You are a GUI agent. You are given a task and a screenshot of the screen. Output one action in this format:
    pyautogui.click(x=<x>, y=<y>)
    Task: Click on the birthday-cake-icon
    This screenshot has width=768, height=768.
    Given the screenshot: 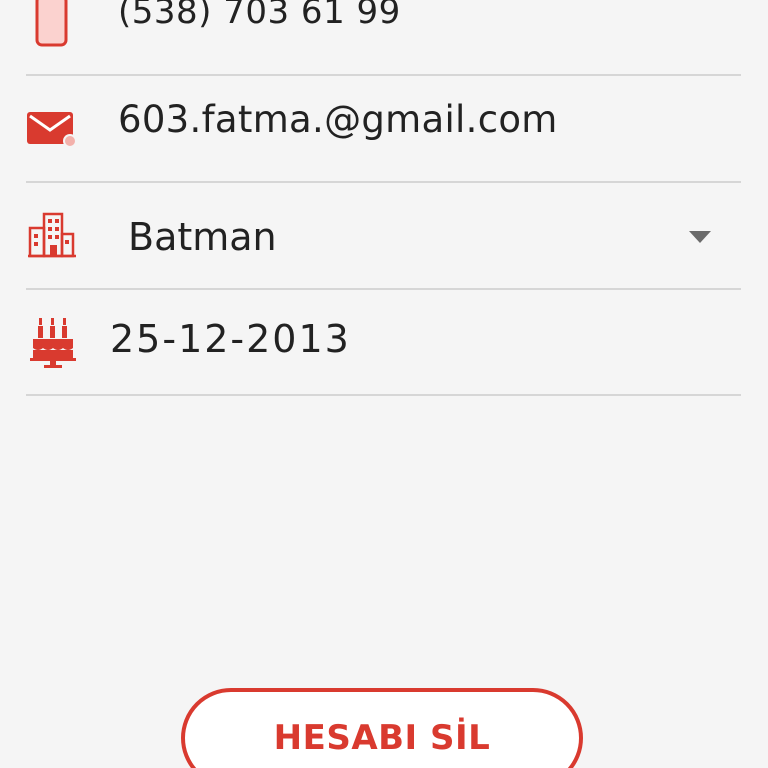 What is the action you would take?
    pyautogui.click(x=53, y=343)
    